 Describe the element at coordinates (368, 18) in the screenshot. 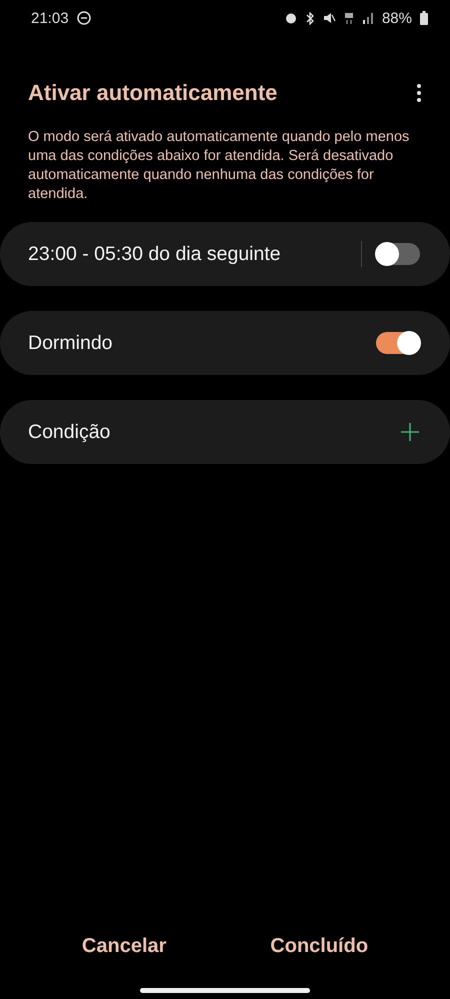

I see `signal-icon` at that location.